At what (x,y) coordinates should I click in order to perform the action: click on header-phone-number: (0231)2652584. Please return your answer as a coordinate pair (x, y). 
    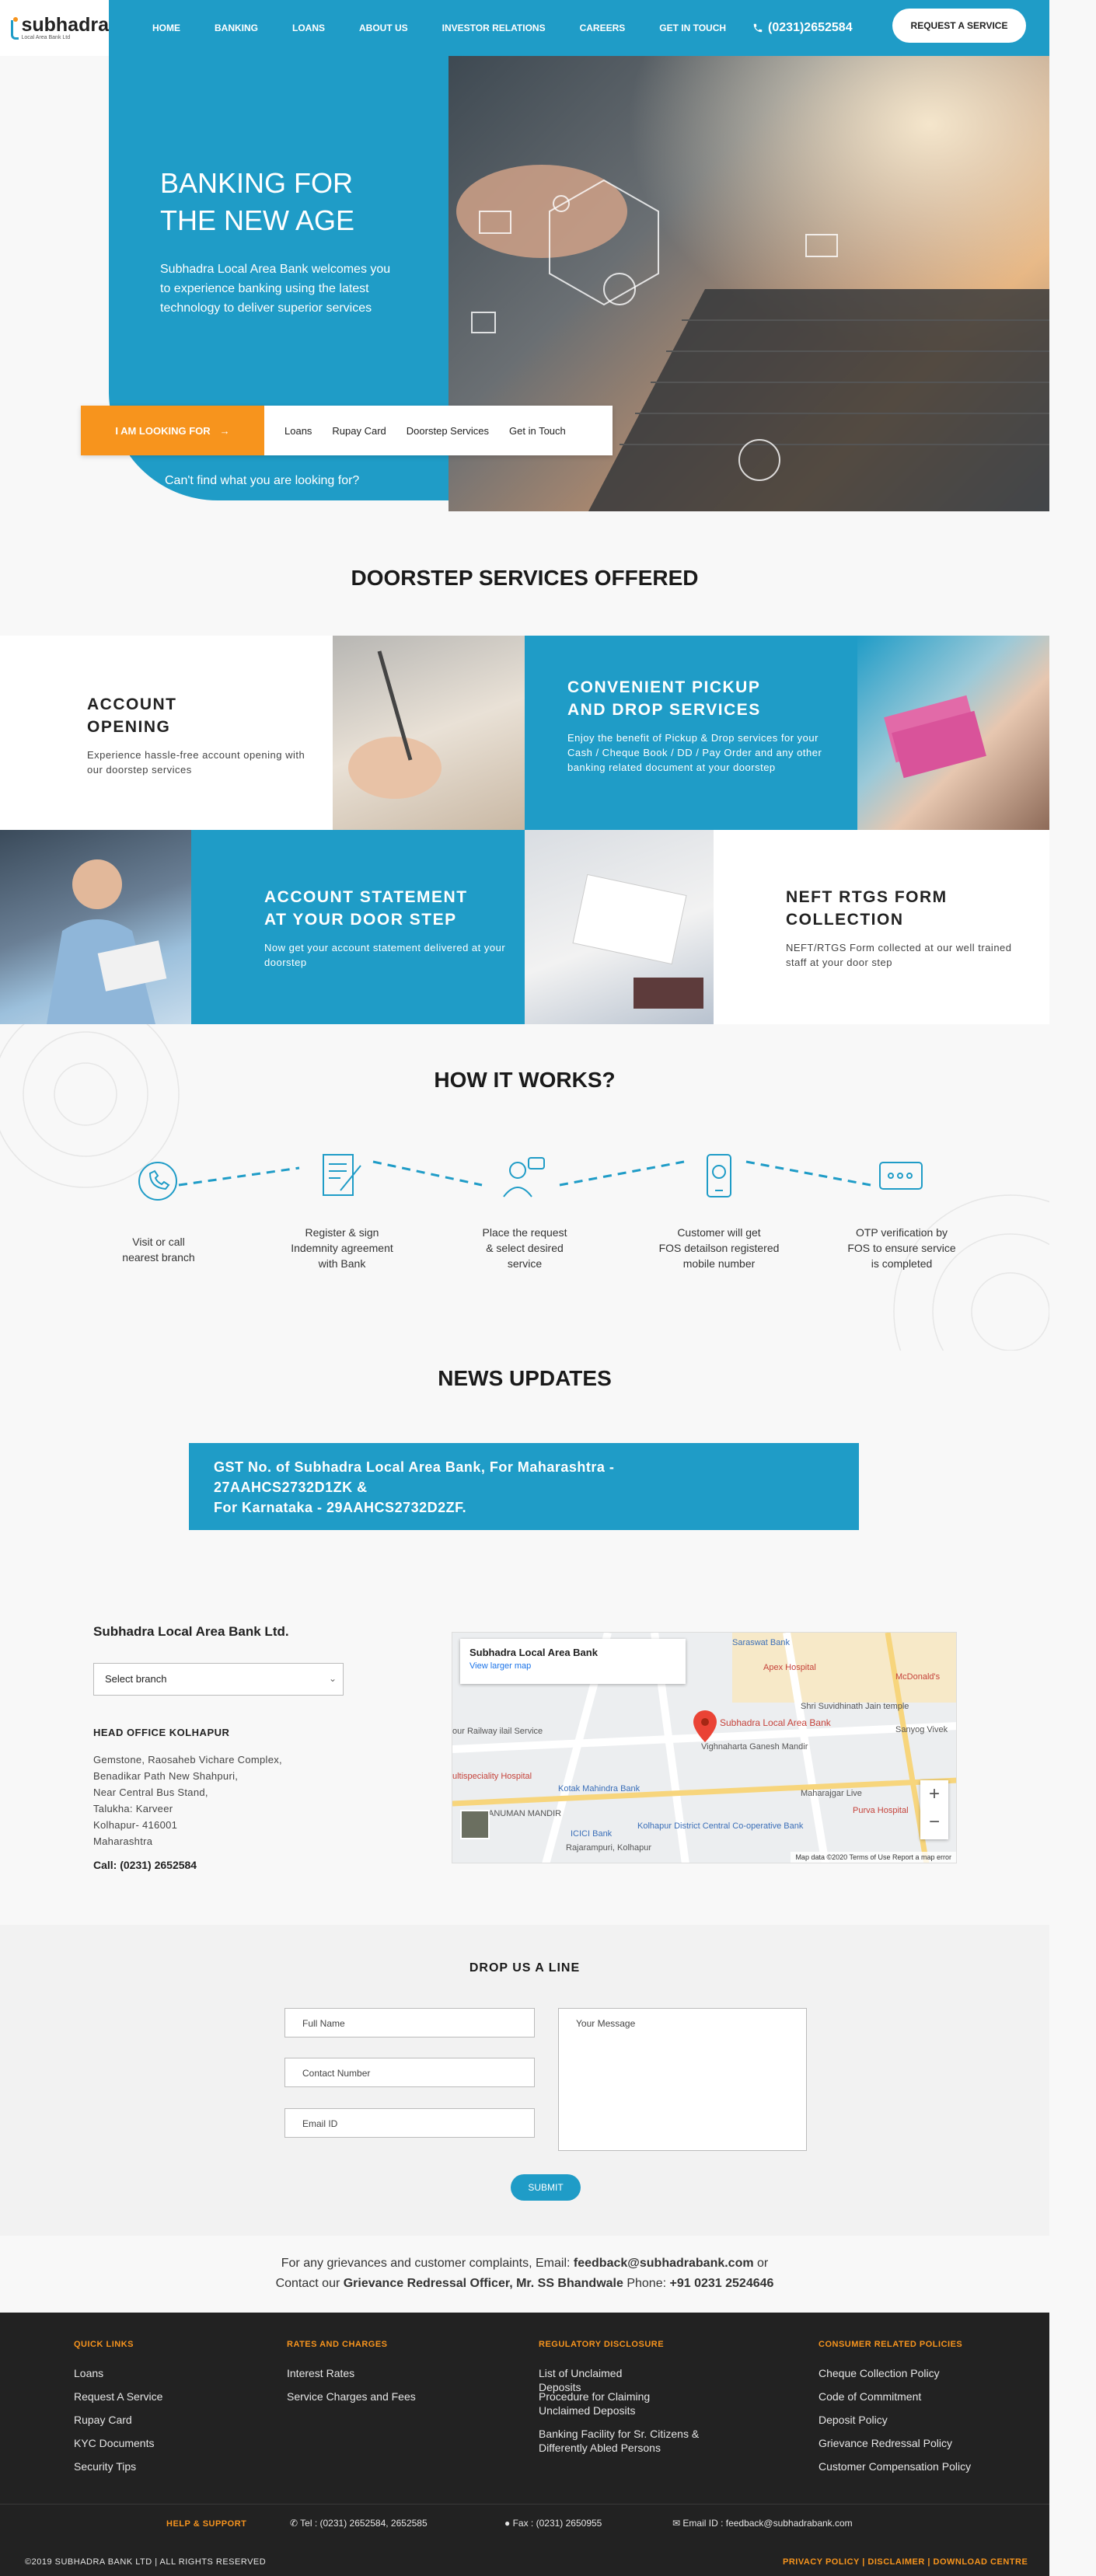
    Looking at the image, I should click on (811, 27).